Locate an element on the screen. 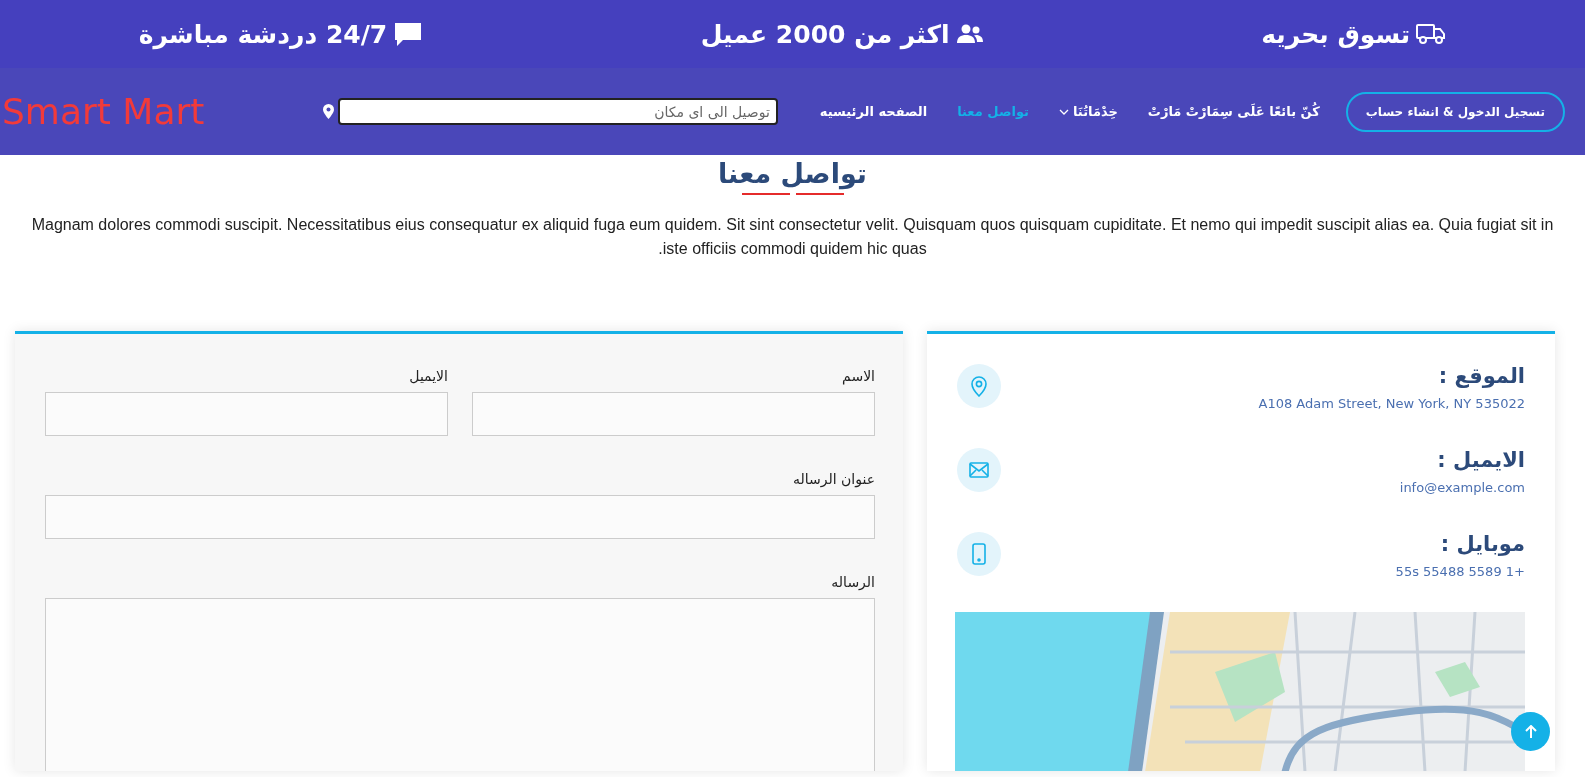  nav-dropdown: خِدْمَاتُنَا is located at coordinates (1088, 111).